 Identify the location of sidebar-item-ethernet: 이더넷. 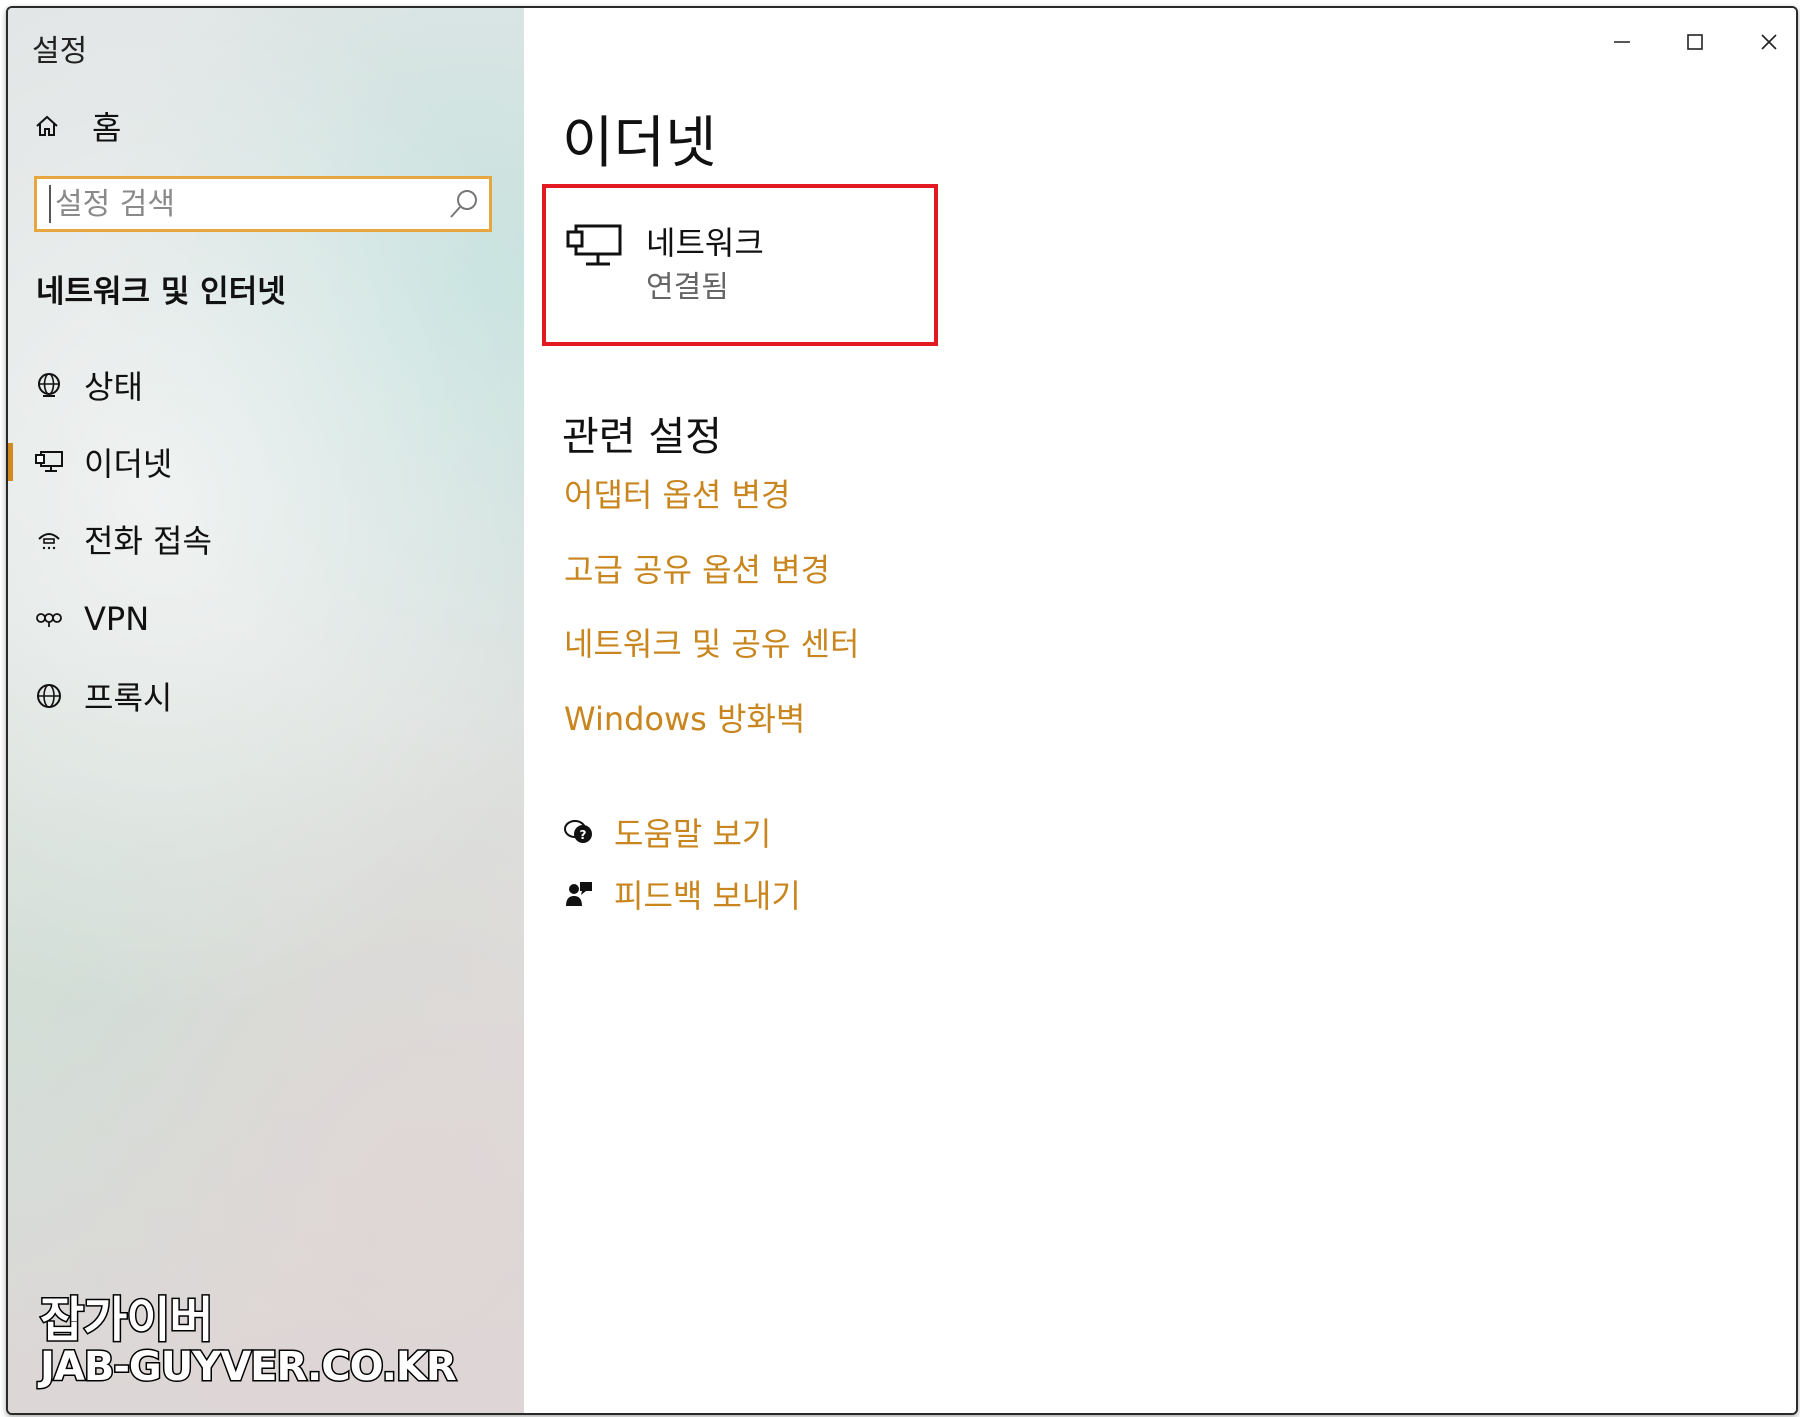
(266, 462).